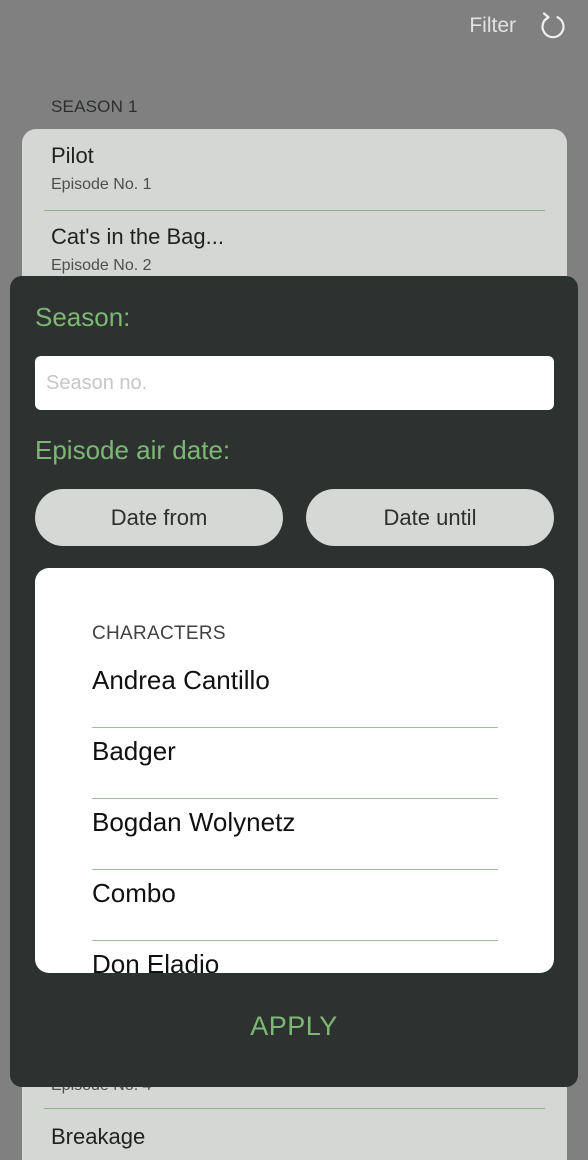 This screenshot has height=1160, width=588. I want to click on reset-icon, so click(553, 26).